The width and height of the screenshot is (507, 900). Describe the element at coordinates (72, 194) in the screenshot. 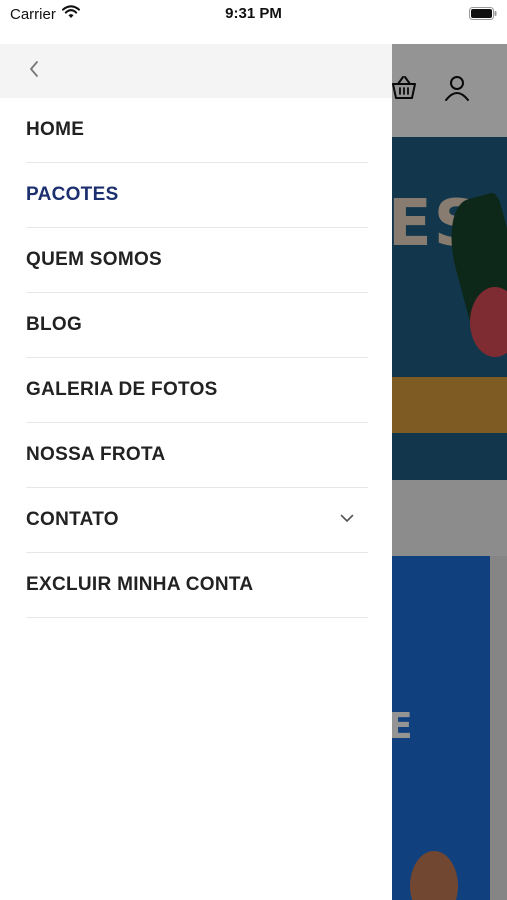

I see `menu-item-label: PACOTES` at that location.